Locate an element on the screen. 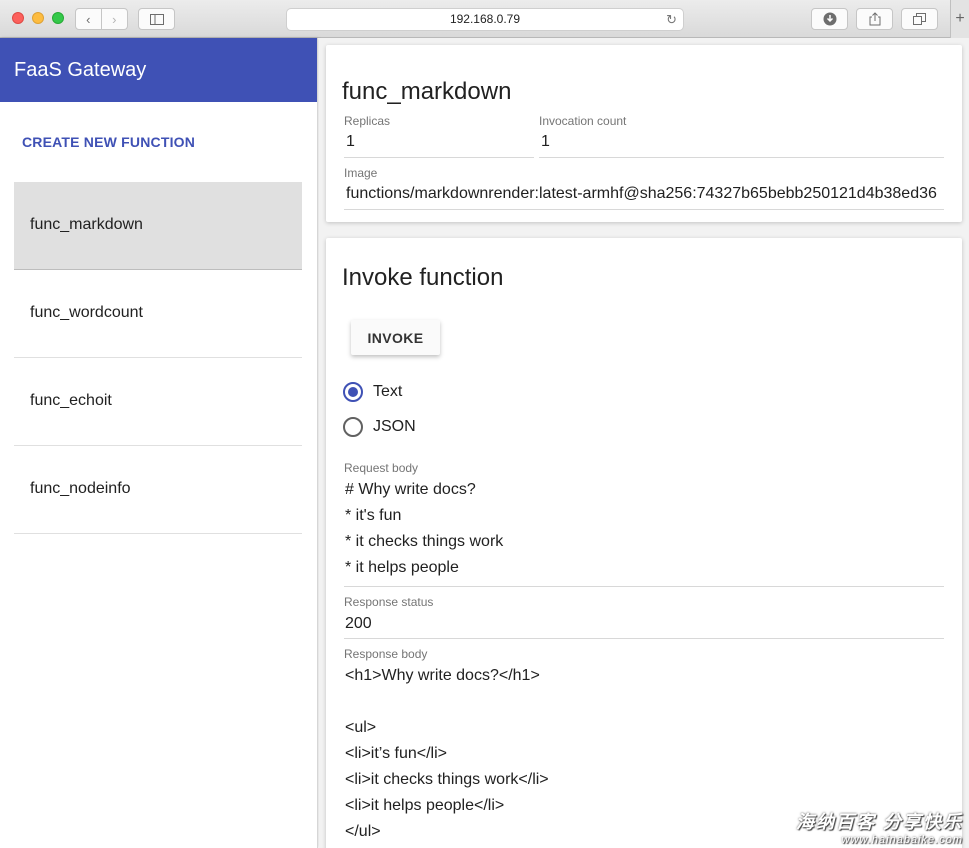  tabs-icon is located at coordinates (919, 19).